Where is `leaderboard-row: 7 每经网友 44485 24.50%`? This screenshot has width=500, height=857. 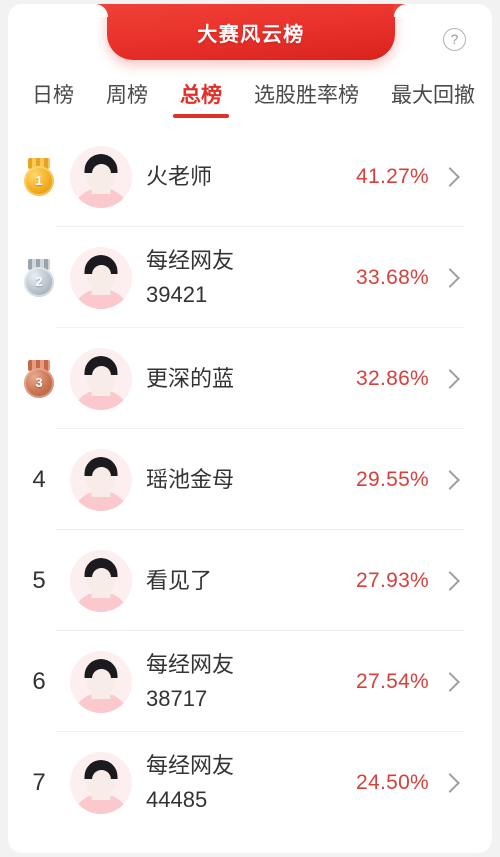 leaderboard-row: 7 每经网友 44485 24.50% is located at coordinates (250, 782).